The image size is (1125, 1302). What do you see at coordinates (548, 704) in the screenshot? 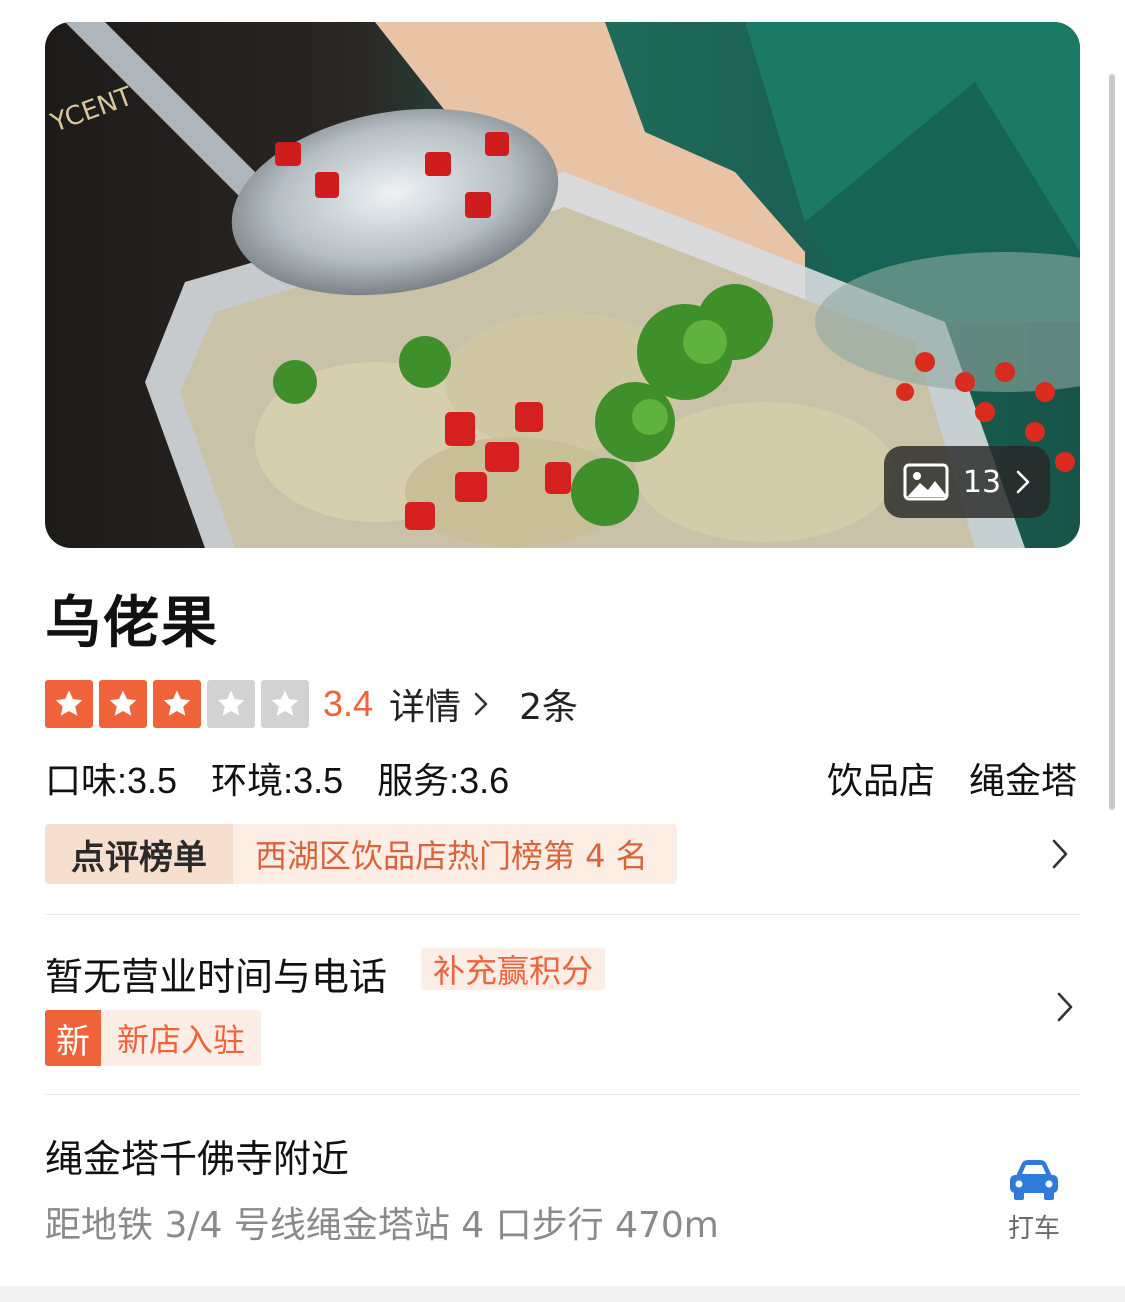
I see `review-count: 2条` at bounding box center [548, 704].